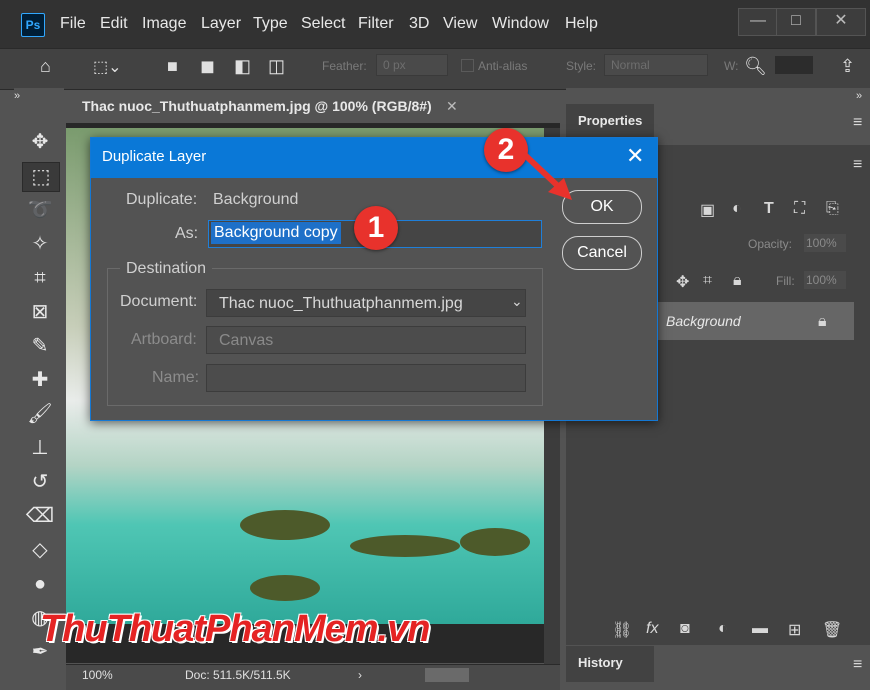 The width and height of the screenshot is (870, 690). What do you see at coordinates (857, 665) in the screenshot?
I see `history-panel-menu-icon: ≡` at bounding box center [857, 665].